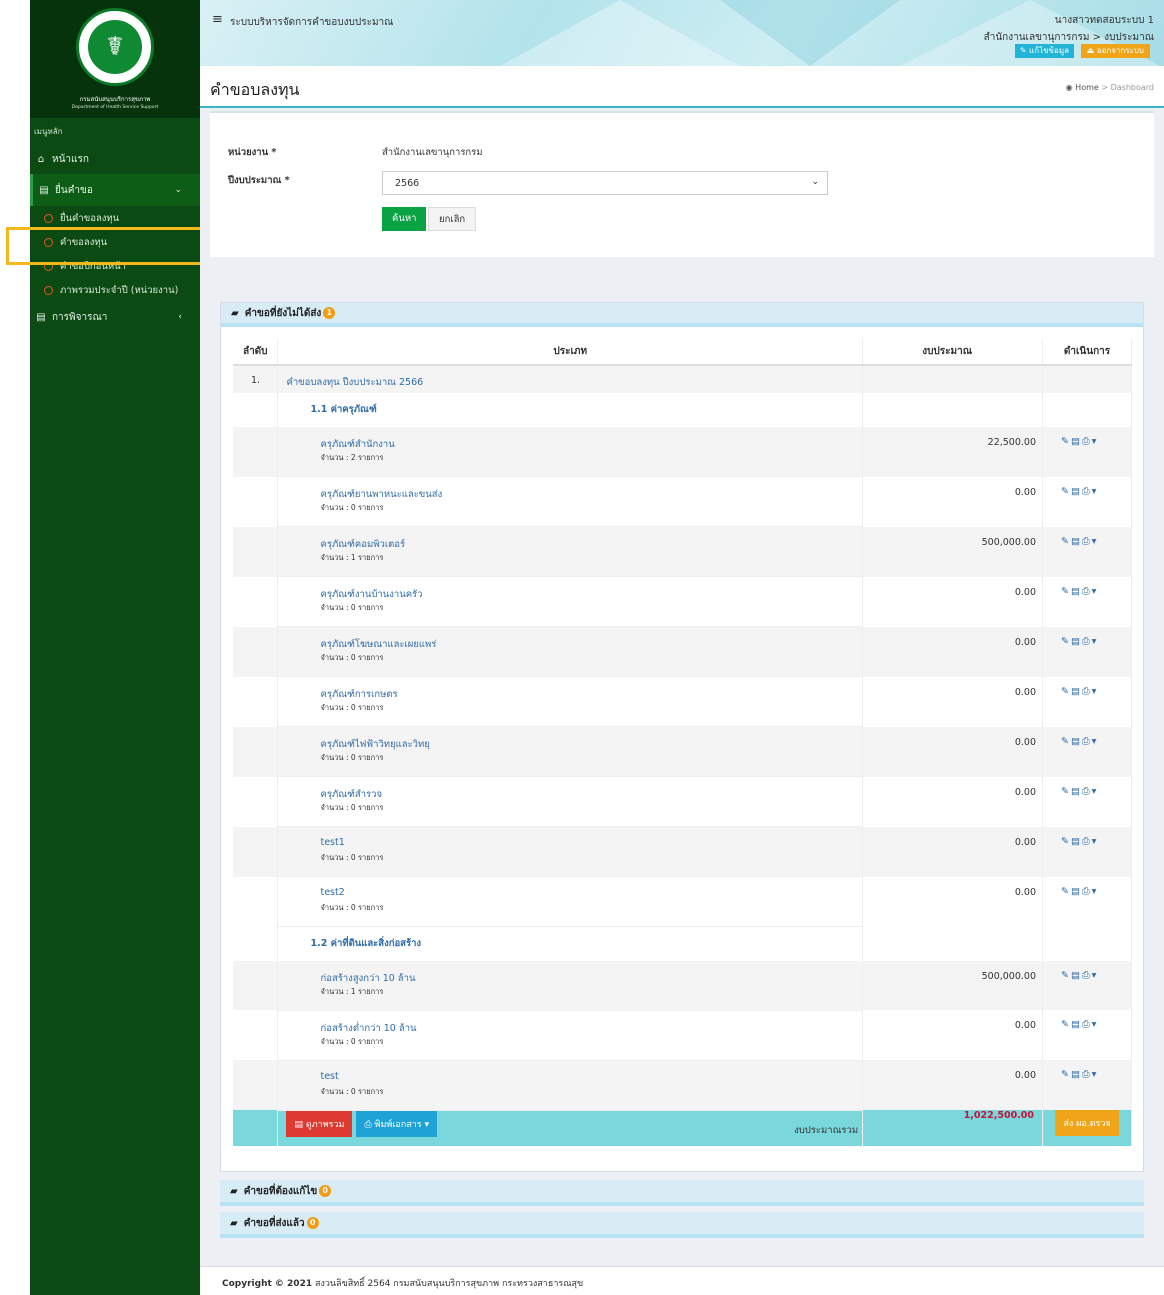 This screenshot has height=1295, width=1164. I want to click on item-name-link: ครุภัณฑ์คอมพิวเตอร์, so click(570, 538).